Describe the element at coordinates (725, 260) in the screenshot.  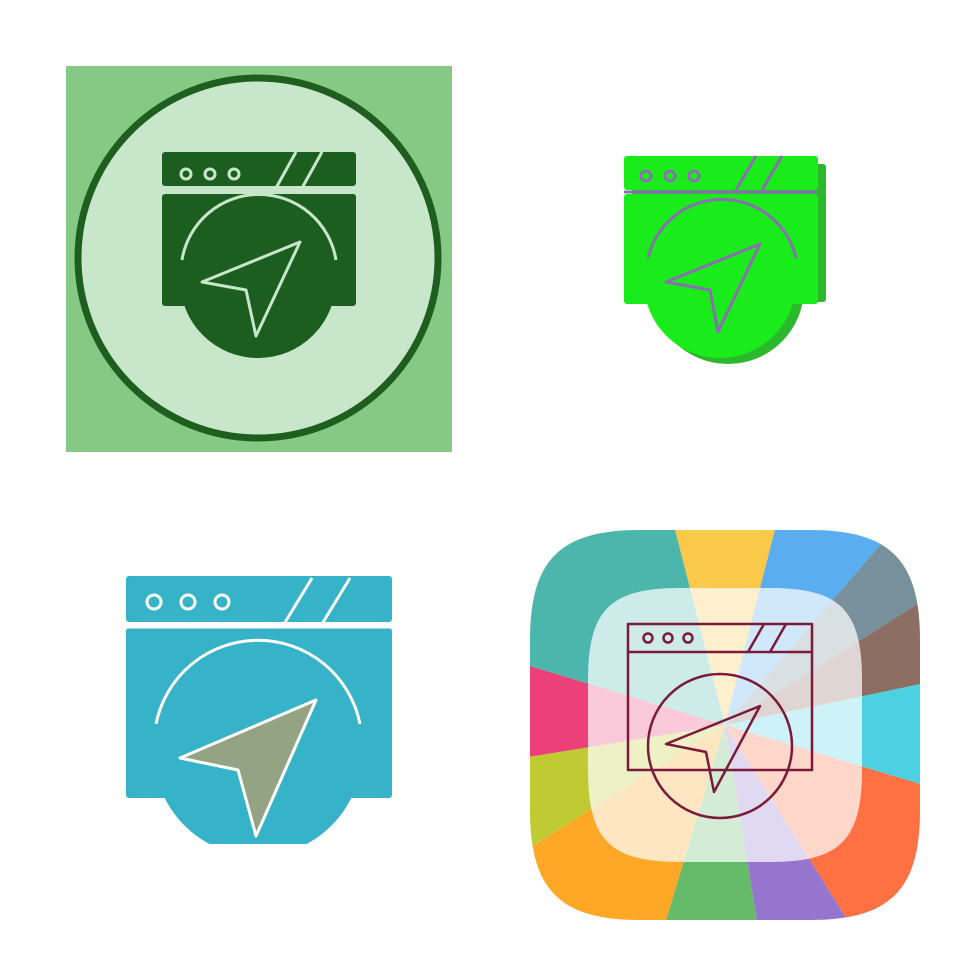
I see `browser-navigation-icon-bright-green` at that location.